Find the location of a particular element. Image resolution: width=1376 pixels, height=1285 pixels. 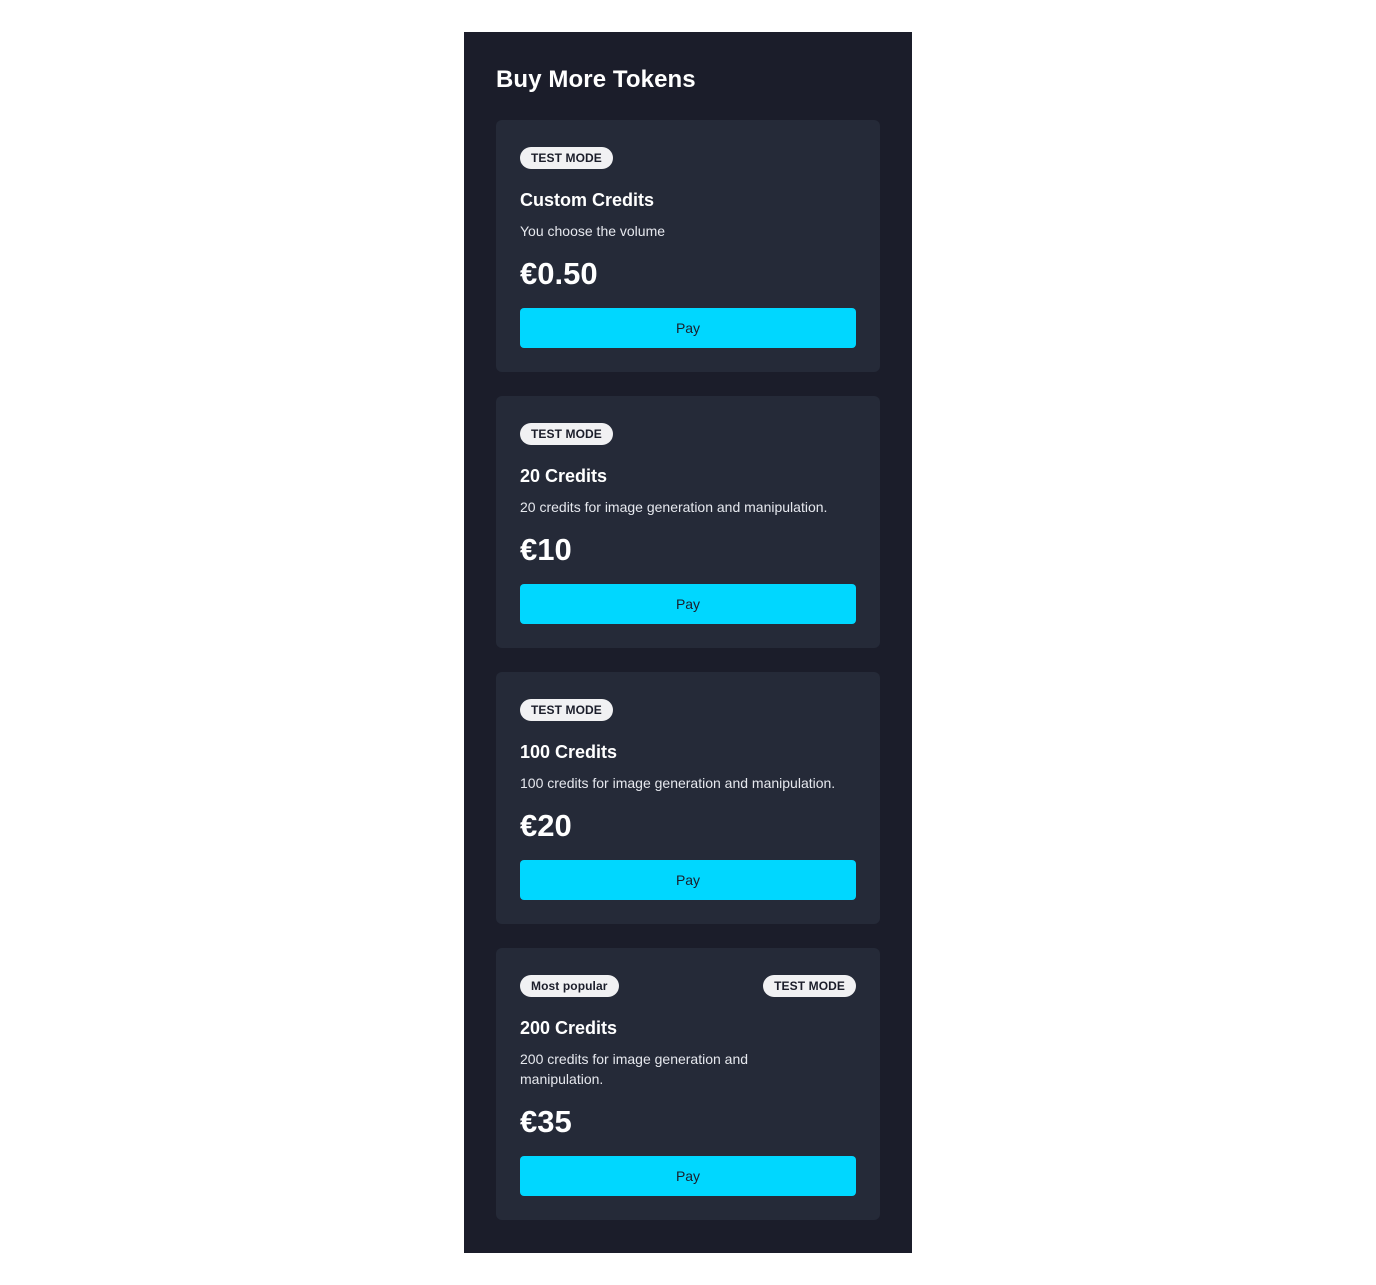

card-price: €10 is located at coordinates (546, 549).